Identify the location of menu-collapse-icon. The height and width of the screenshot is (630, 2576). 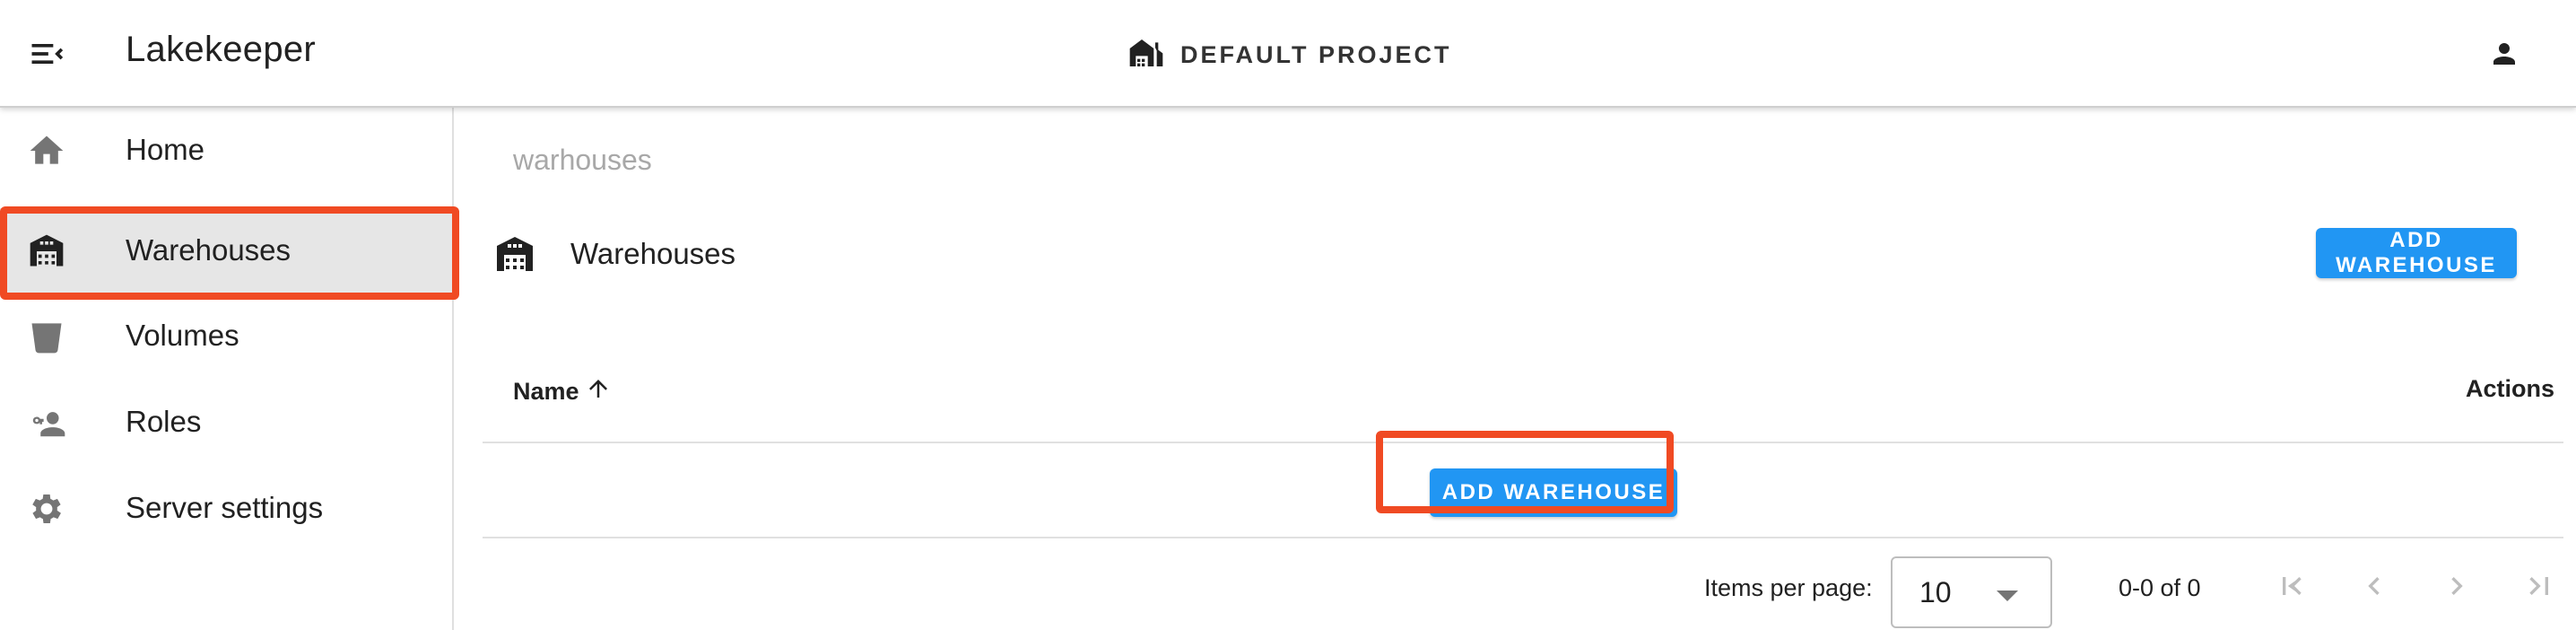
(47, 54).